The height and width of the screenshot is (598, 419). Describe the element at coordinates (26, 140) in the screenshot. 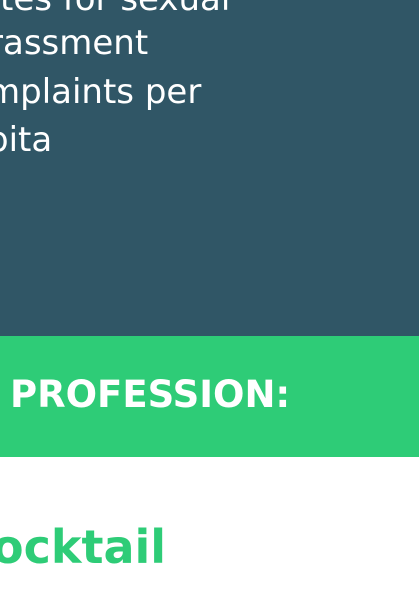

I see `top-line-4: pita` at that location.